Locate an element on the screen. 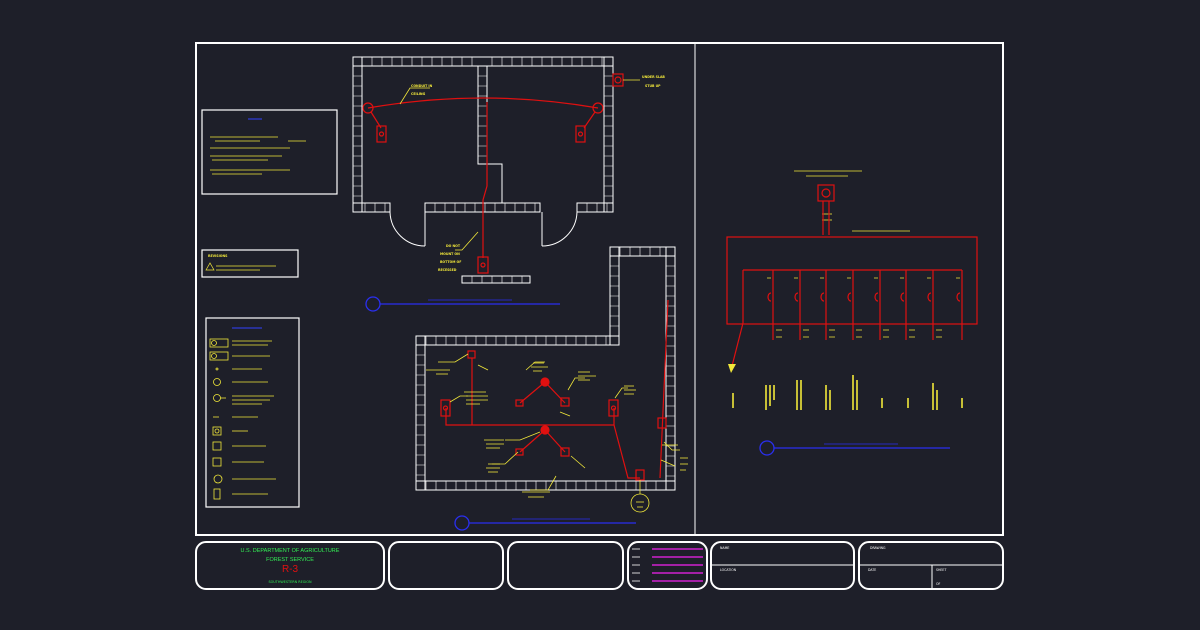 The height and width of the screenshot is (630, 1200). location-field-label: LOCATION is located at coordinates (728, 570).